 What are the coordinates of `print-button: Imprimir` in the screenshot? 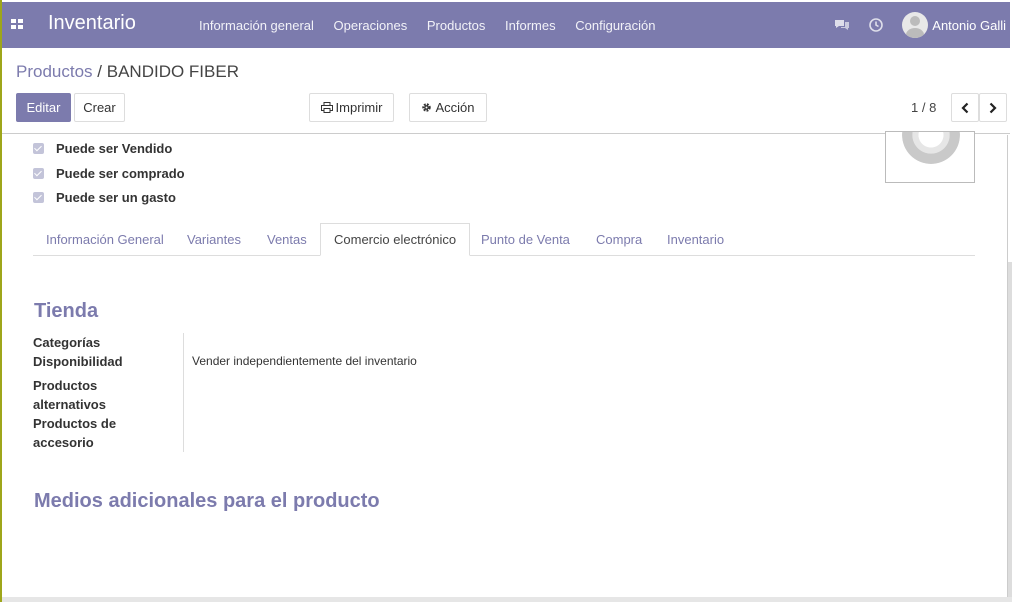 It's located at (351, 107).